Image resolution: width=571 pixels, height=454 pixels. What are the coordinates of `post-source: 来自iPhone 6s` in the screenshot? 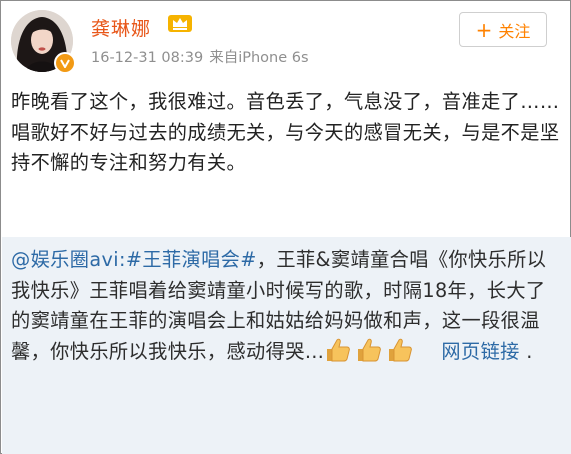 It's located at (259, 58).